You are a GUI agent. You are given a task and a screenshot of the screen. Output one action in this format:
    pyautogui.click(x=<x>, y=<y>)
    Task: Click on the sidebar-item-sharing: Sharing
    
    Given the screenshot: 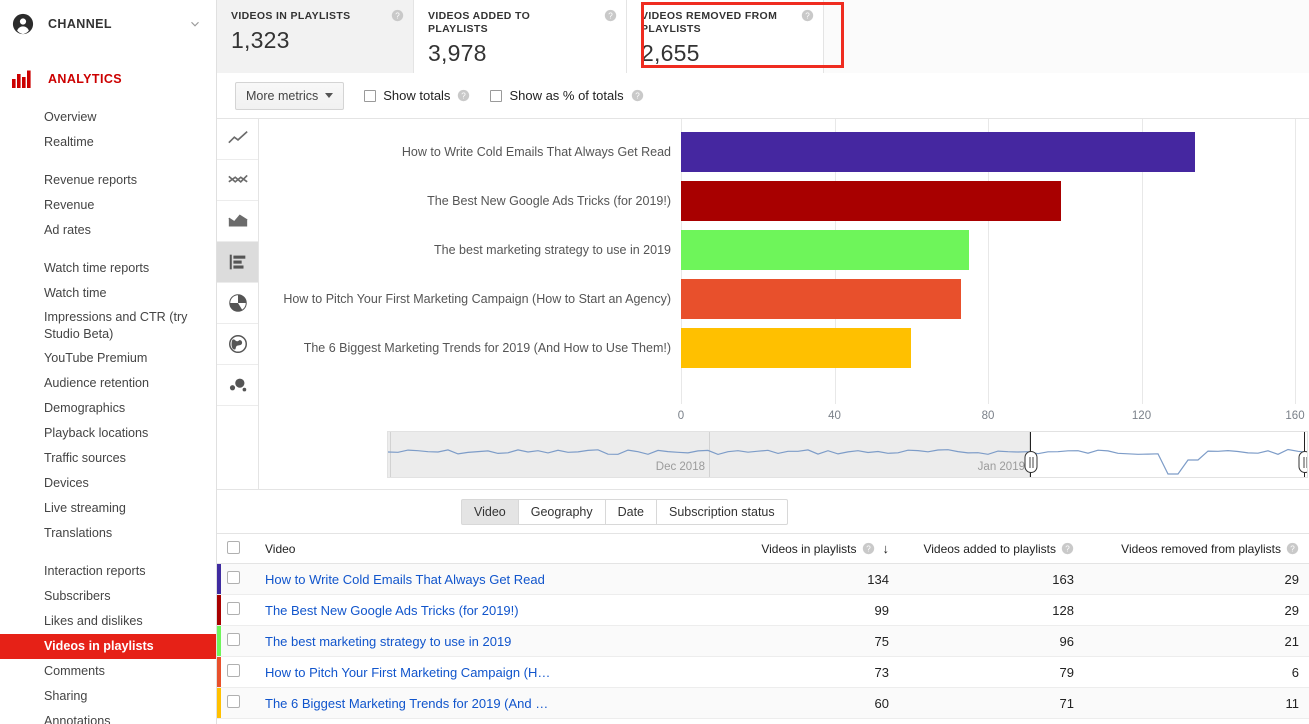 What is the action you would take?
    pyautogui.click(x=108, y=696)
    